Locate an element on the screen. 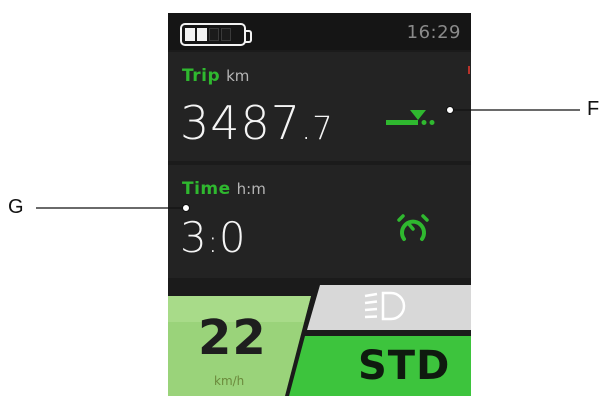 The image size is (603, 396). callout-label-g: G is located at coordinates (16, 207).